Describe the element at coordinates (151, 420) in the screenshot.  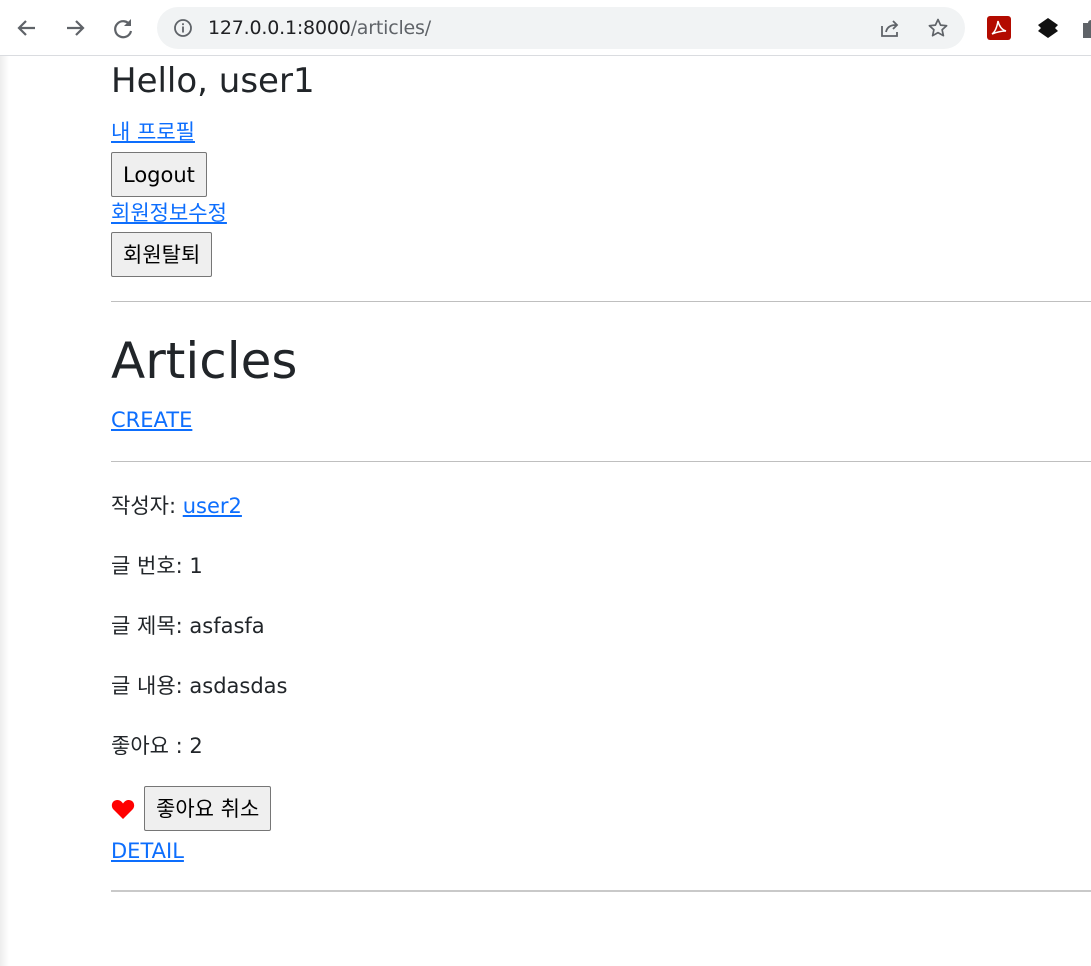
I see `create-link: CREATE` at that location.